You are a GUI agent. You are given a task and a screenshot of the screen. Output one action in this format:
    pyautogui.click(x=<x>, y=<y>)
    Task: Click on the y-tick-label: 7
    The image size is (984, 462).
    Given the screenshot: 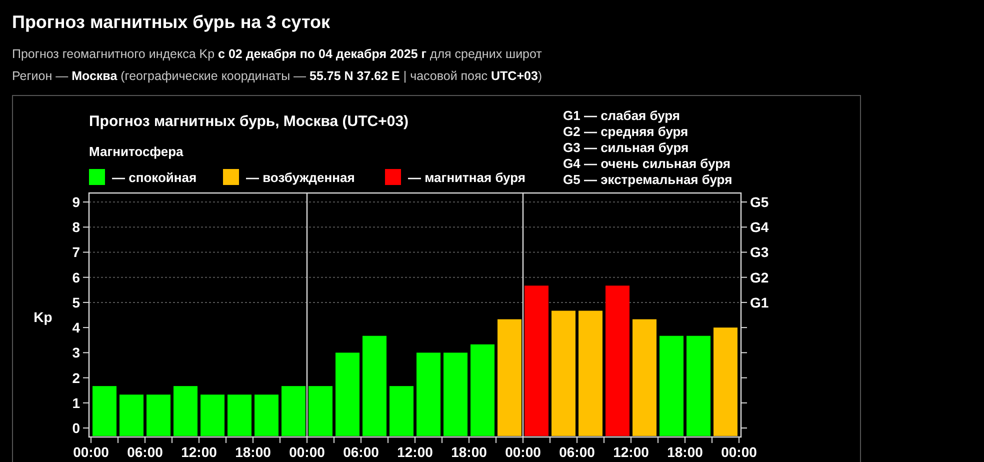 What is the action you would take?
    pyautogui.click(x=76, y=252)
    